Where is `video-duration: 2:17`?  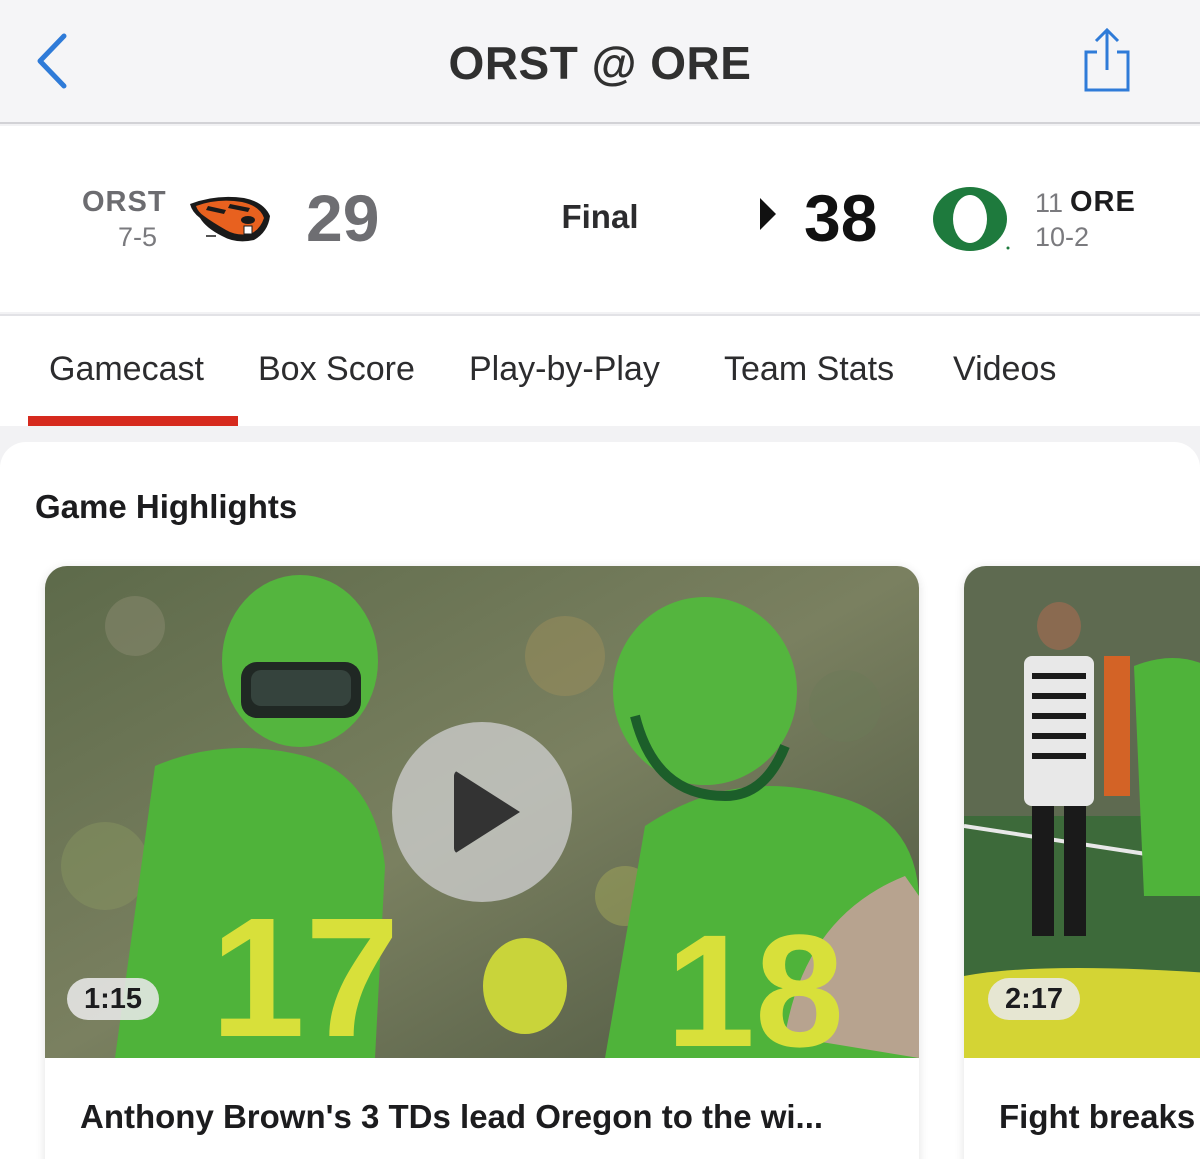
video-duration: 2:17 is located at coordinates (1034, 999).